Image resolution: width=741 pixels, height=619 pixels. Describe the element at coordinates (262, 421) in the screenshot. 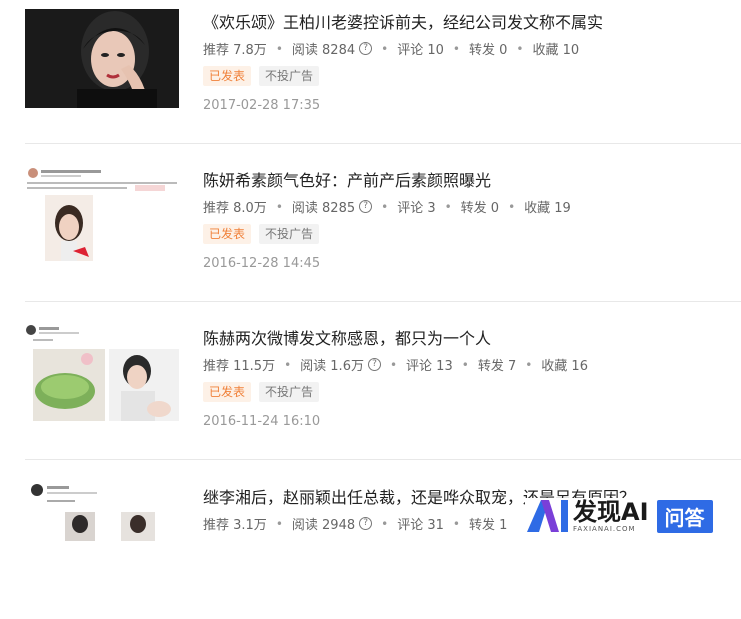

I see `publish-date: 2016-11-24 16:10` at that location.